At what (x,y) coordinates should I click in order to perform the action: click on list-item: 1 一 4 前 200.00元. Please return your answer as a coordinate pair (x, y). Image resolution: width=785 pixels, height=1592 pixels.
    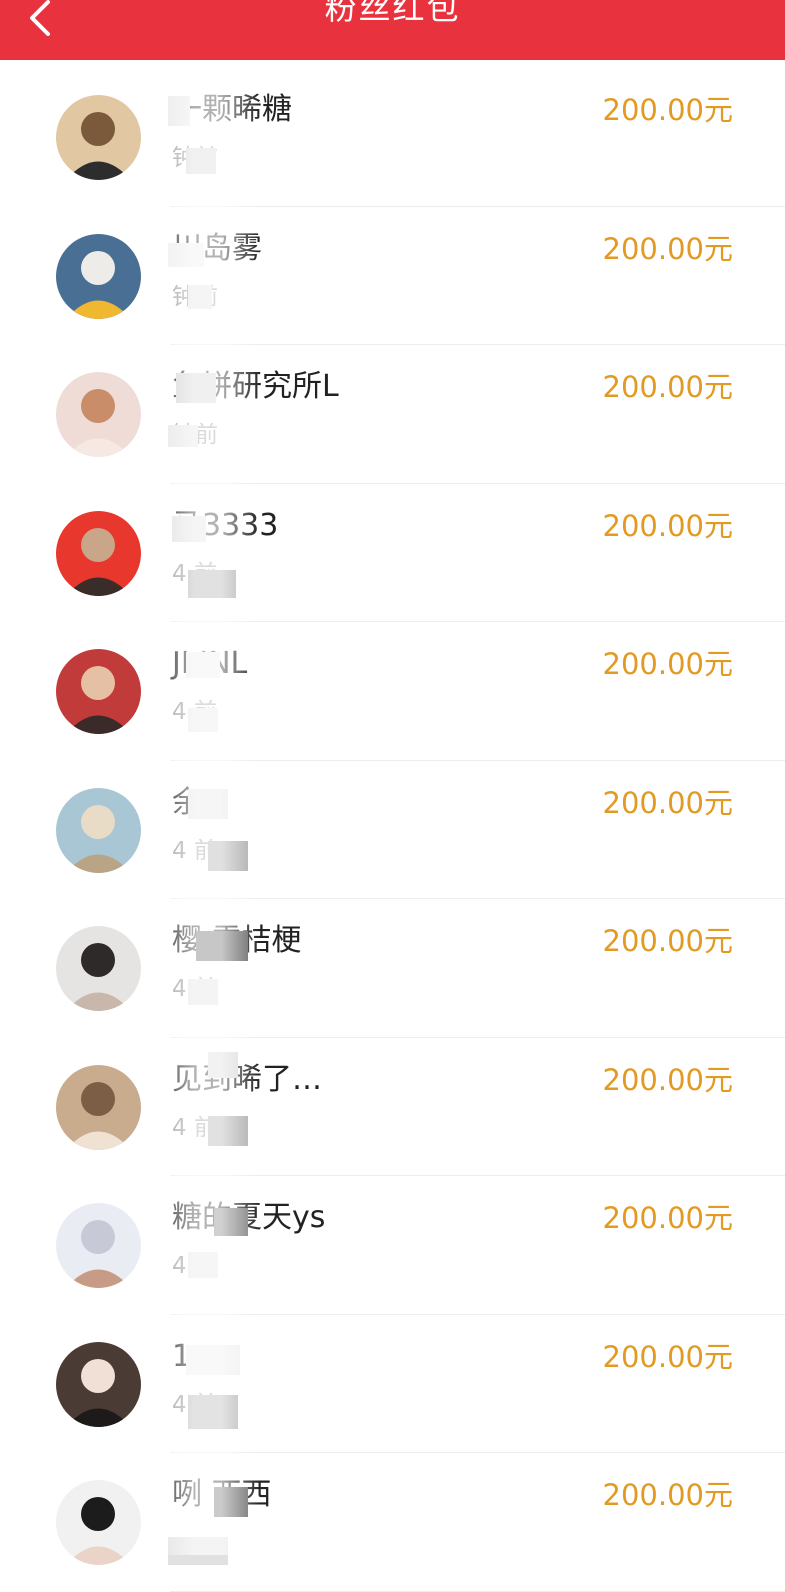
    Looking at the image, I should click on (392, 1384).